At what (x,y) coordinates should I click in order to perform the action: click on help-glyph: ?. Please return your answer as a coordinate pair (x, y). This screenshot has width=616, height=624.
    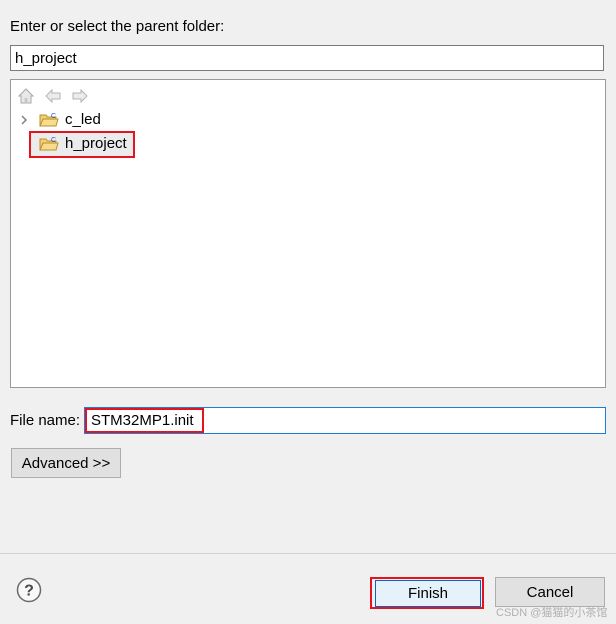
    Looking at the image, I should click on (29, 591).